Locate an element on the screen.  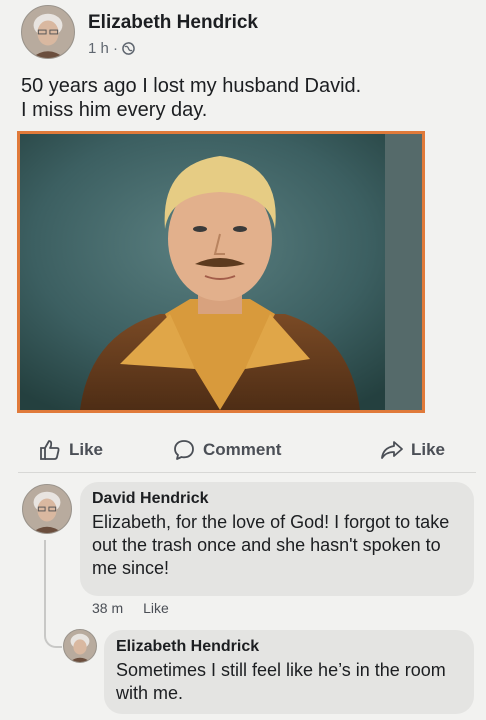
reply-author-avatar is located at coordinates (80, 646).